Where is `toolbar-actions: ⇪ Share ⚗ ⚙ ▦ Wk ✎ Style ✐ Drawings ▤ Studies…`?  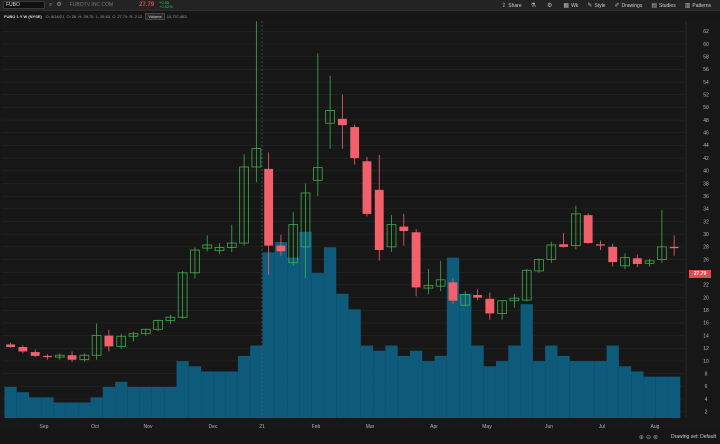
toolbar-actions: ⇪ Share ⚗ ⚙ ▦ Wk ✎ Style ✐ Drawings ▤ Studies… is located at coordinates (610, 5).